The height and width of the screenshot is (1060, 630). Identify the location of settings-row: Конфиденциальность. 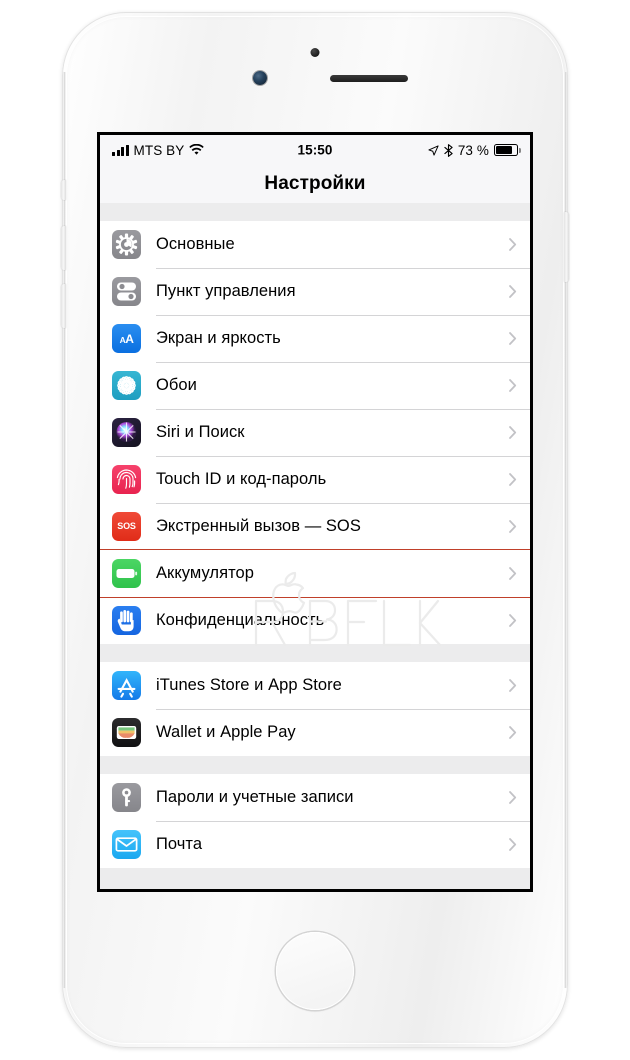
(315, 620).